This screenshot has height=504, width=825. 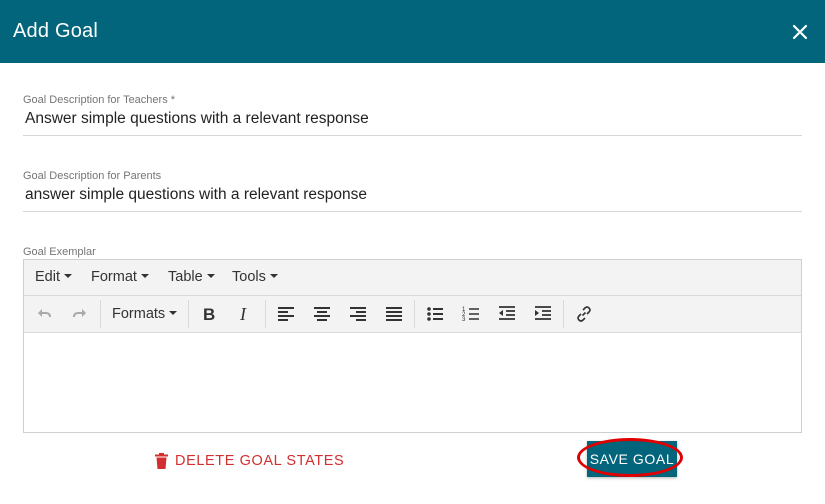 I want to click on undo-icon, so click(x=44, y=314).